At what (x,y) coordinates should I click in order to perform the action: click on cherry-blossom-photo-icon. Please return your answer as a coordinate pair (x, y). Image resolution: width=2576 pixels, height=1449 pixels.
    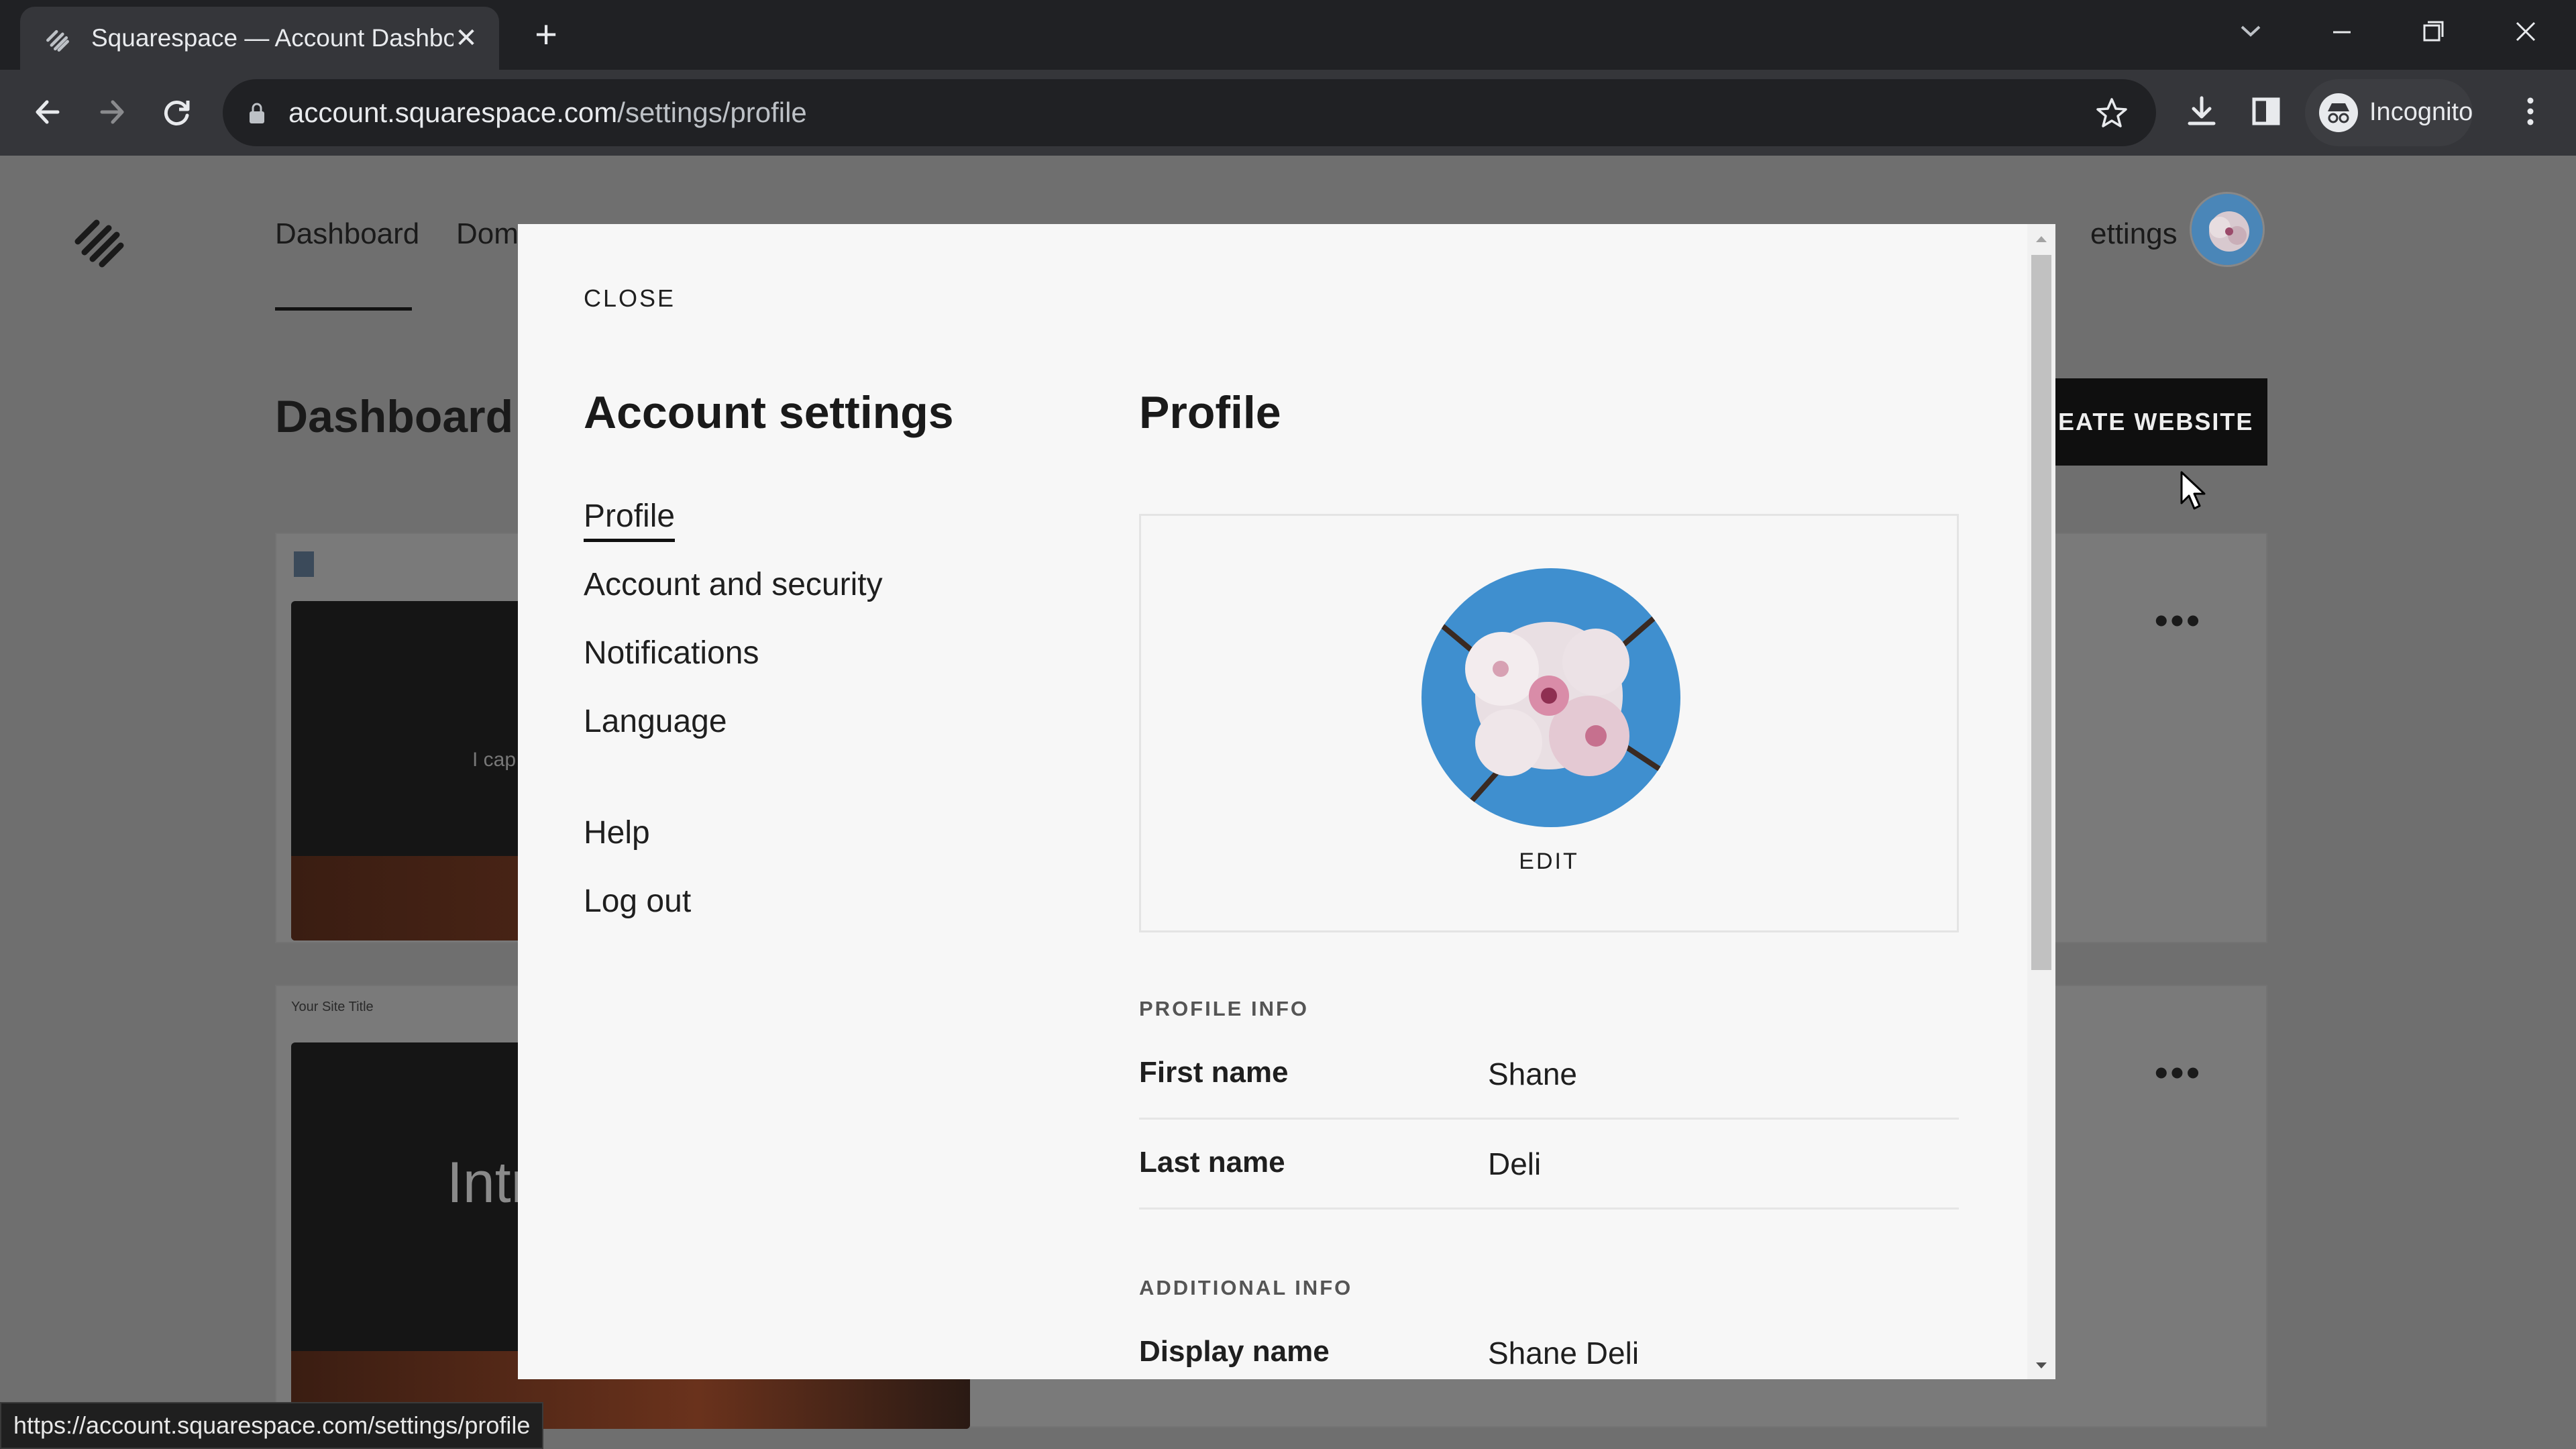
    Looking at the image, I should click on (1550, 697).